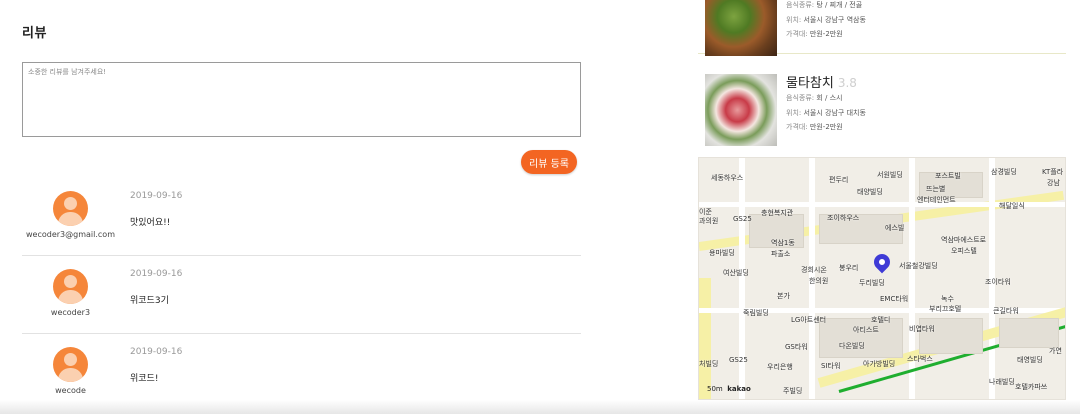 The width and height of the screenshot is (1080, 414). What do you see at coordinates (964, 240) in the screenshot?
I see `map-label: 역삼마에스트로` at bounding box center [964, 240].